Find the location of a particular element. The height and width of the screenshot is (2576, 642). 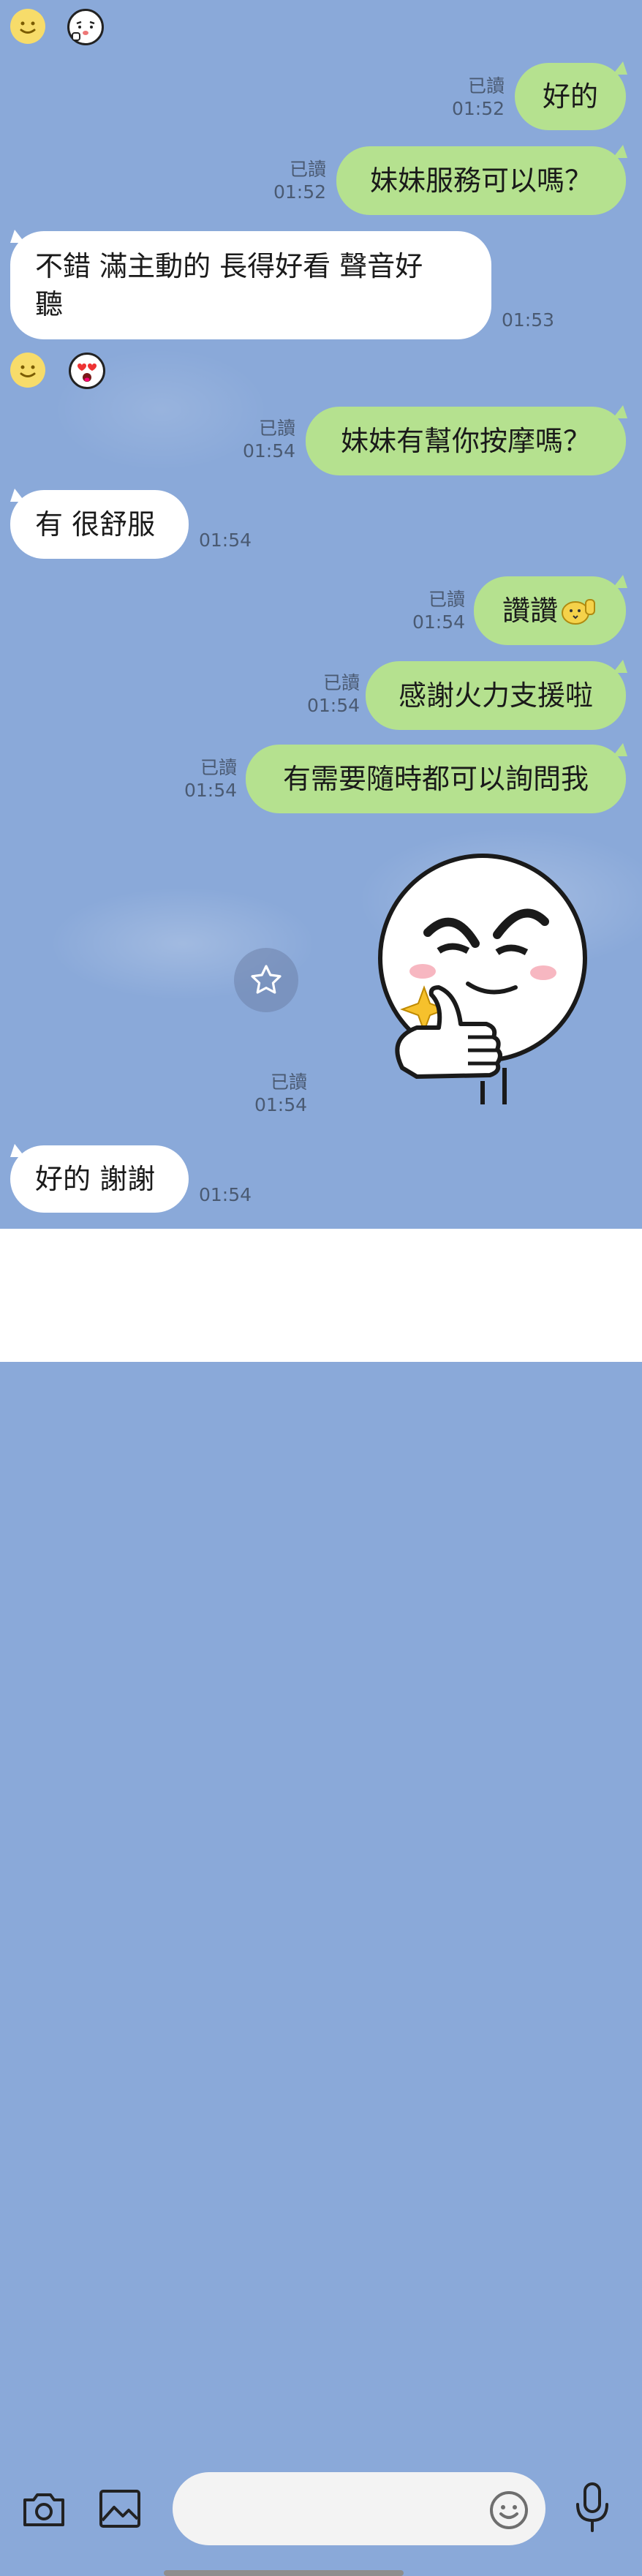

message-text: 妹妹服務可以嗎？ is located at coordinates (481, 181).